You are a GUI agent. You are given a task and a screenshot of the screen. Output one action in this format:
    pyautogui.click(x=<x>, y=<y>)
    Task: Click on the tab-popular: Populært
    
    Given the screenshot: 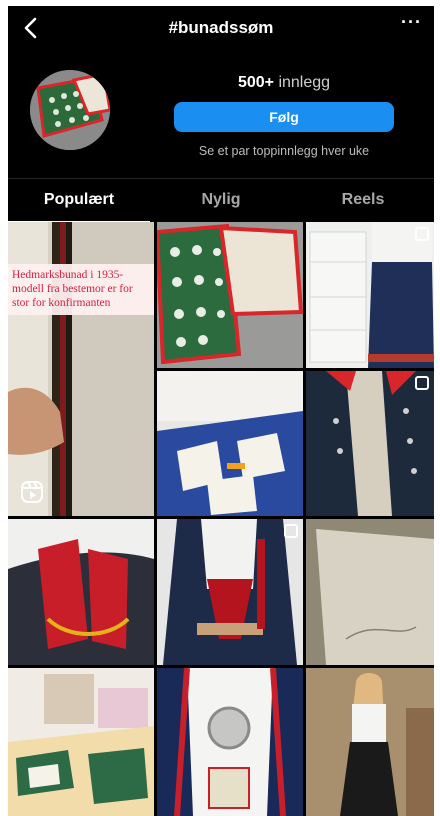 What is the action you would take?
    pyautogui.click(x=79, y=201)
    